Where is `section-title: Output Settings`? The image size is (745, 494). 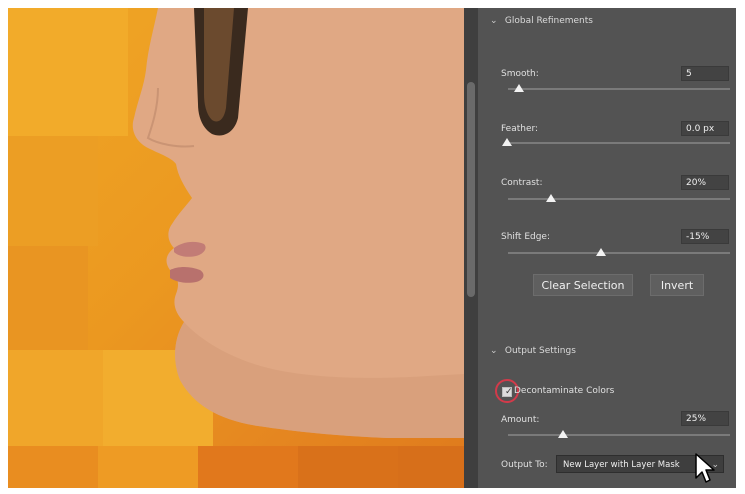 section-title: Output Settings is located at coordinates (540, 351).